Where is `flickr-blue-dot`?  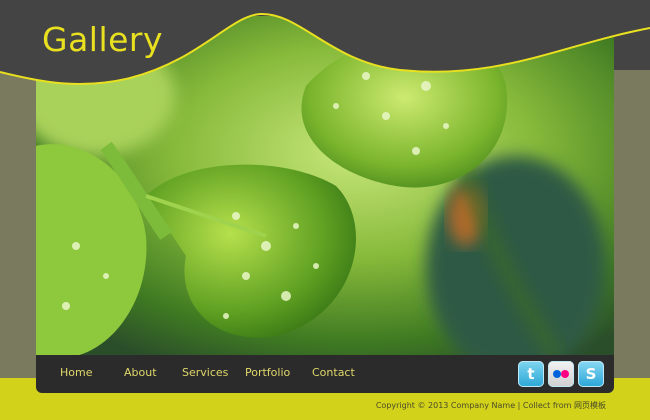
flickr-blue-dot is located at coordinates (557, 374).